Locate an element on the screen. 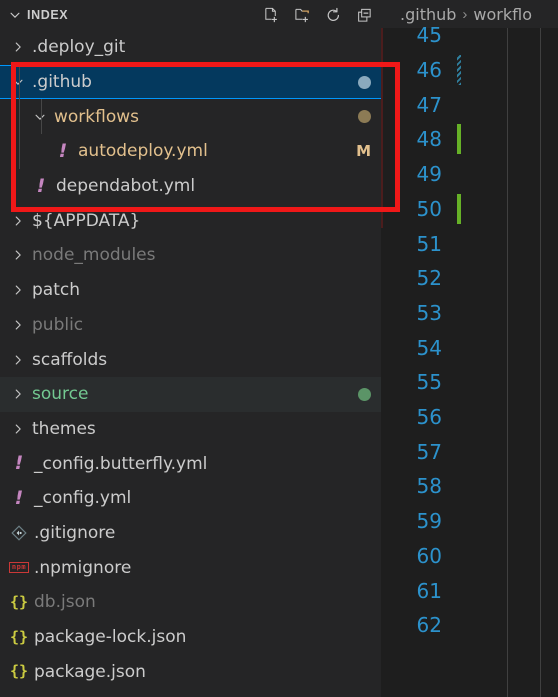 Image resolution: width=558 pixels, height=697 pixels. tree-item-label: node_modules is located at coordinates (94, 255).